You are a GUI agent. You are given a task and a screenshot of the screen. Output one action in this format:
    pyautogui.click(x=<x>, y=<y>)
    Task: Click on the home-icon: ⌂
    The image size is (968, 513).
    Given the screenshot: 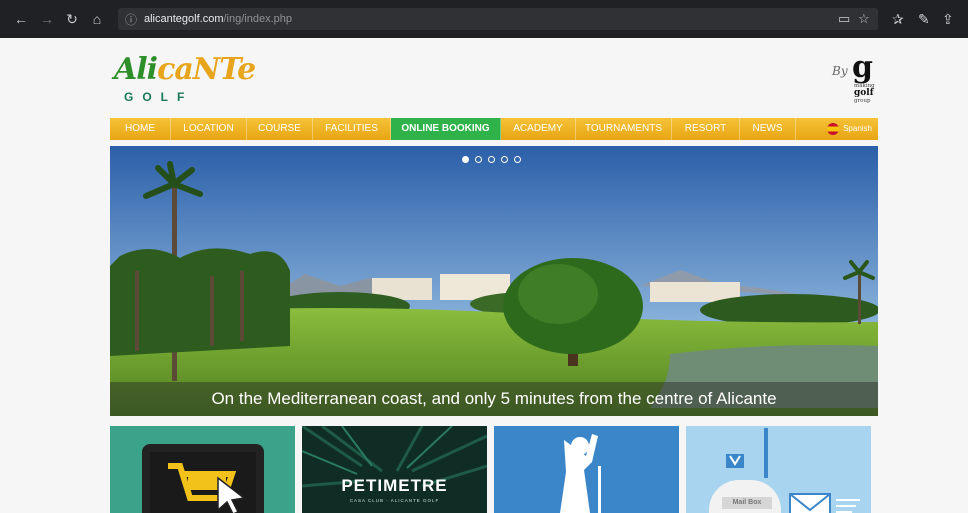 What is the action you would take?
    pyautogui.click(x=97, y=19)
    